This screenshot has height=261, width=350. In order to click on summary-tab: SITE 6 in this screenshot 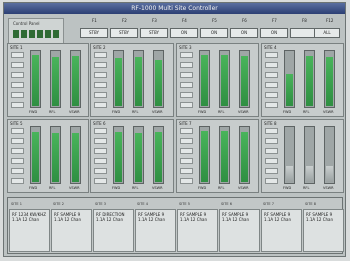, I will do `click(241, 205)`.